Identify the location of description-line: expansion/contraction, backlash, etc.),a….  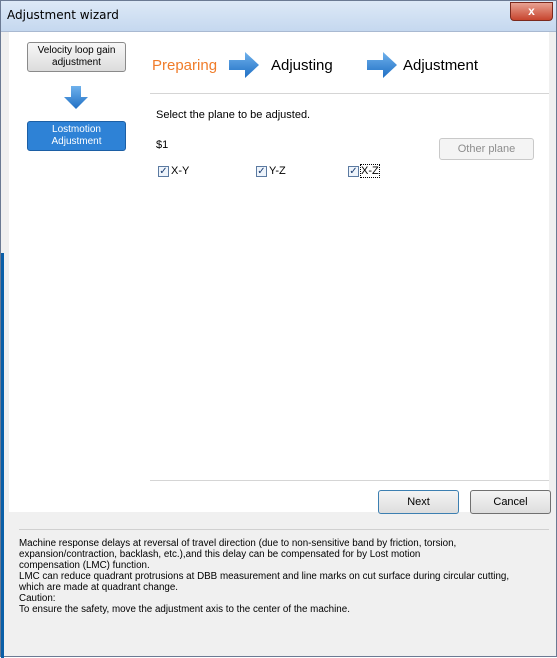
(220, 554).